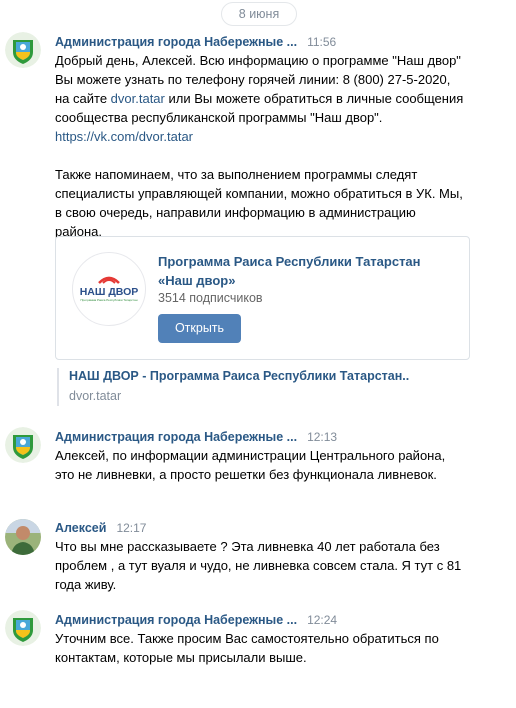 The image size is (516, 708). I want to click on open-group-button: Открыть, so click(199, 328).